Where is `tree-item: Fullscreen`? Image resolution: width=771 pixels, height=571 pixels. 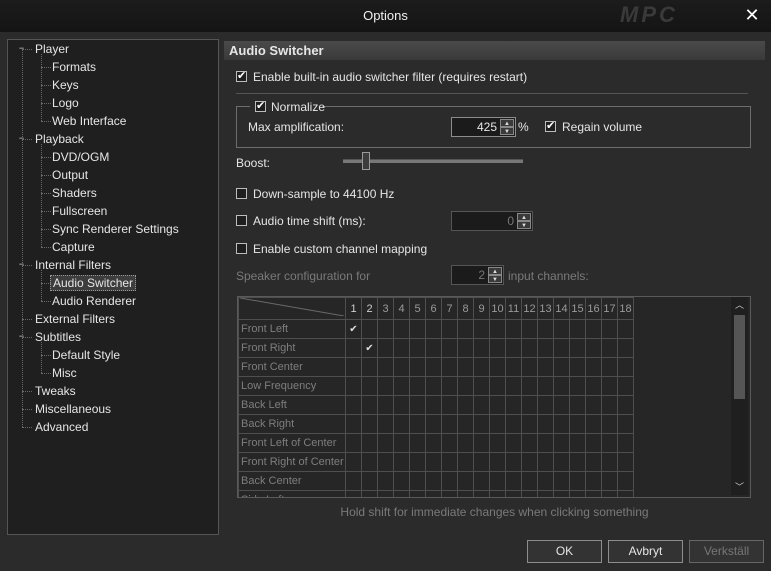 tree-item: Fullscreen is located at coordinates (79, 211).